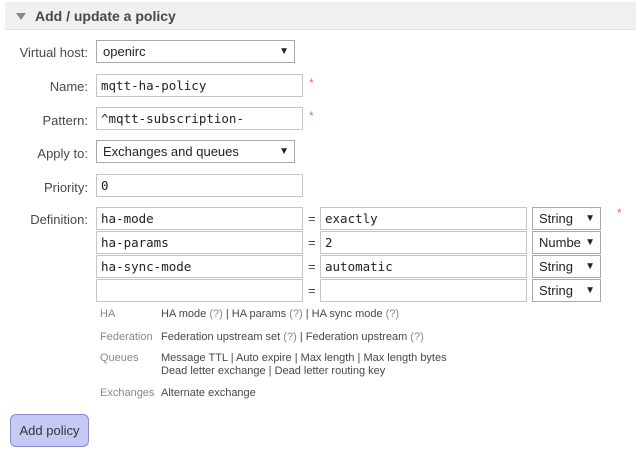 The width and height of the screenshot is (636, 459). What do you see at coordinates (330, 371) in the screenshot?
I see `help-link-dead-letter-routing-key: Dead letter routing key` at bounding box center [330, 371].